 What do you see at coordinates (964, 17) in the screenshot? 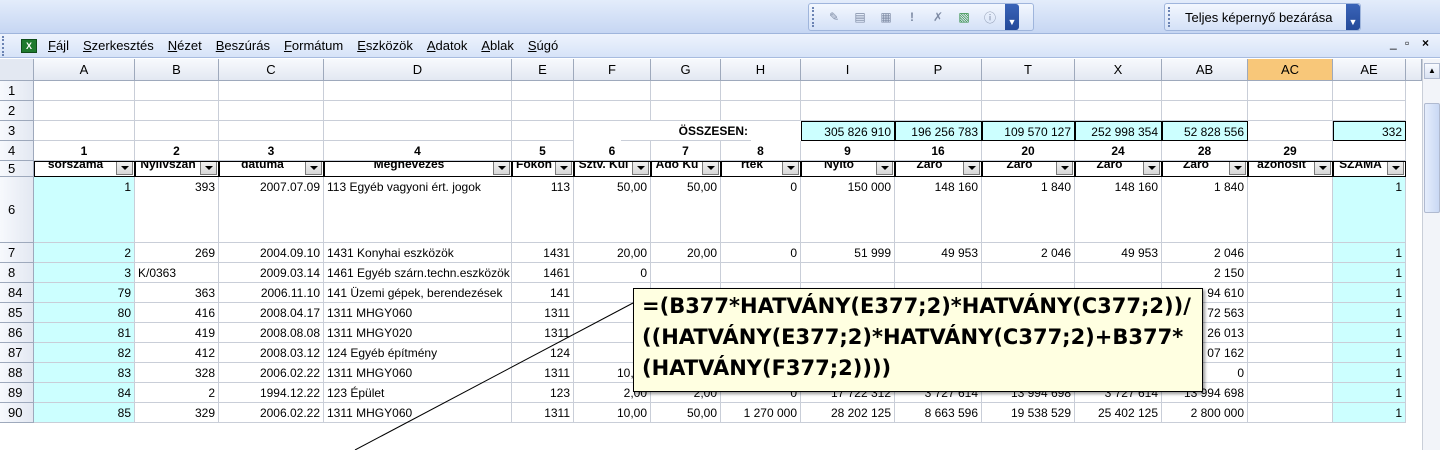
I see `sheet-icon: ▧` at bounding box center [964, 17].